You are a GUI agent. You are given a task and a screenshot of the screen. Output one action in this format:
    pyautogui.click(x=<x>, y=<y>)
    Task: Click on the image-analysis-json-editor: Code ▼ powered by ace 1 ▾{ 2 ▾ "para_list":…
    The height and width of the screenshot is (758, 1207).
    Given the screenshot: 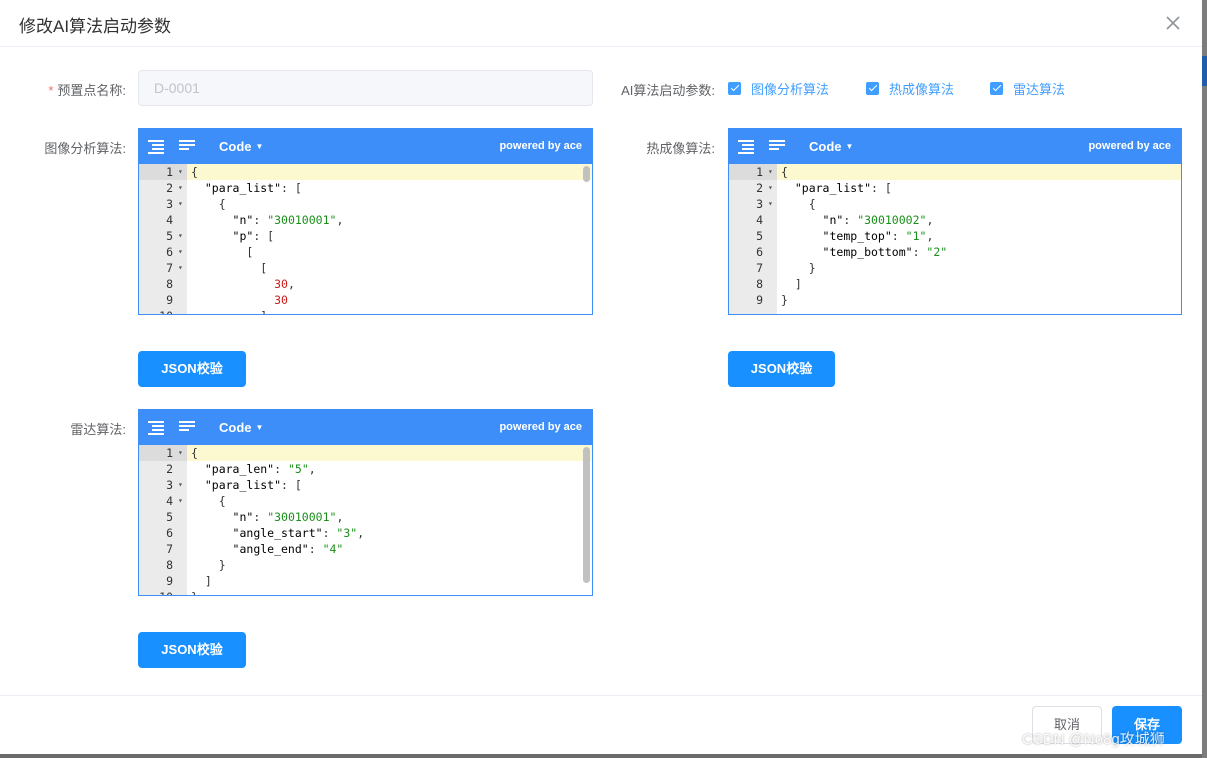 What is the action you would take?
    pyautogui.click(x=365, y=221)
    